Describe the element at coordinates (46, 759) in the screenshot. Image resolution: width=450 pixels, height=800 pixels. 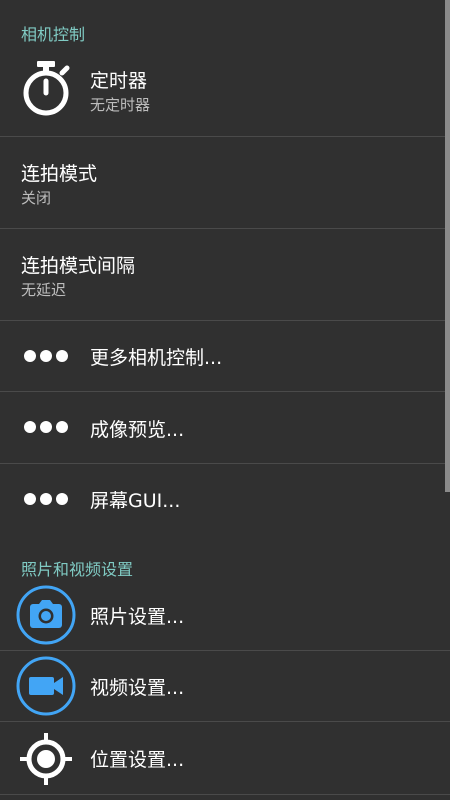
I see `location-target-icon` at that location.